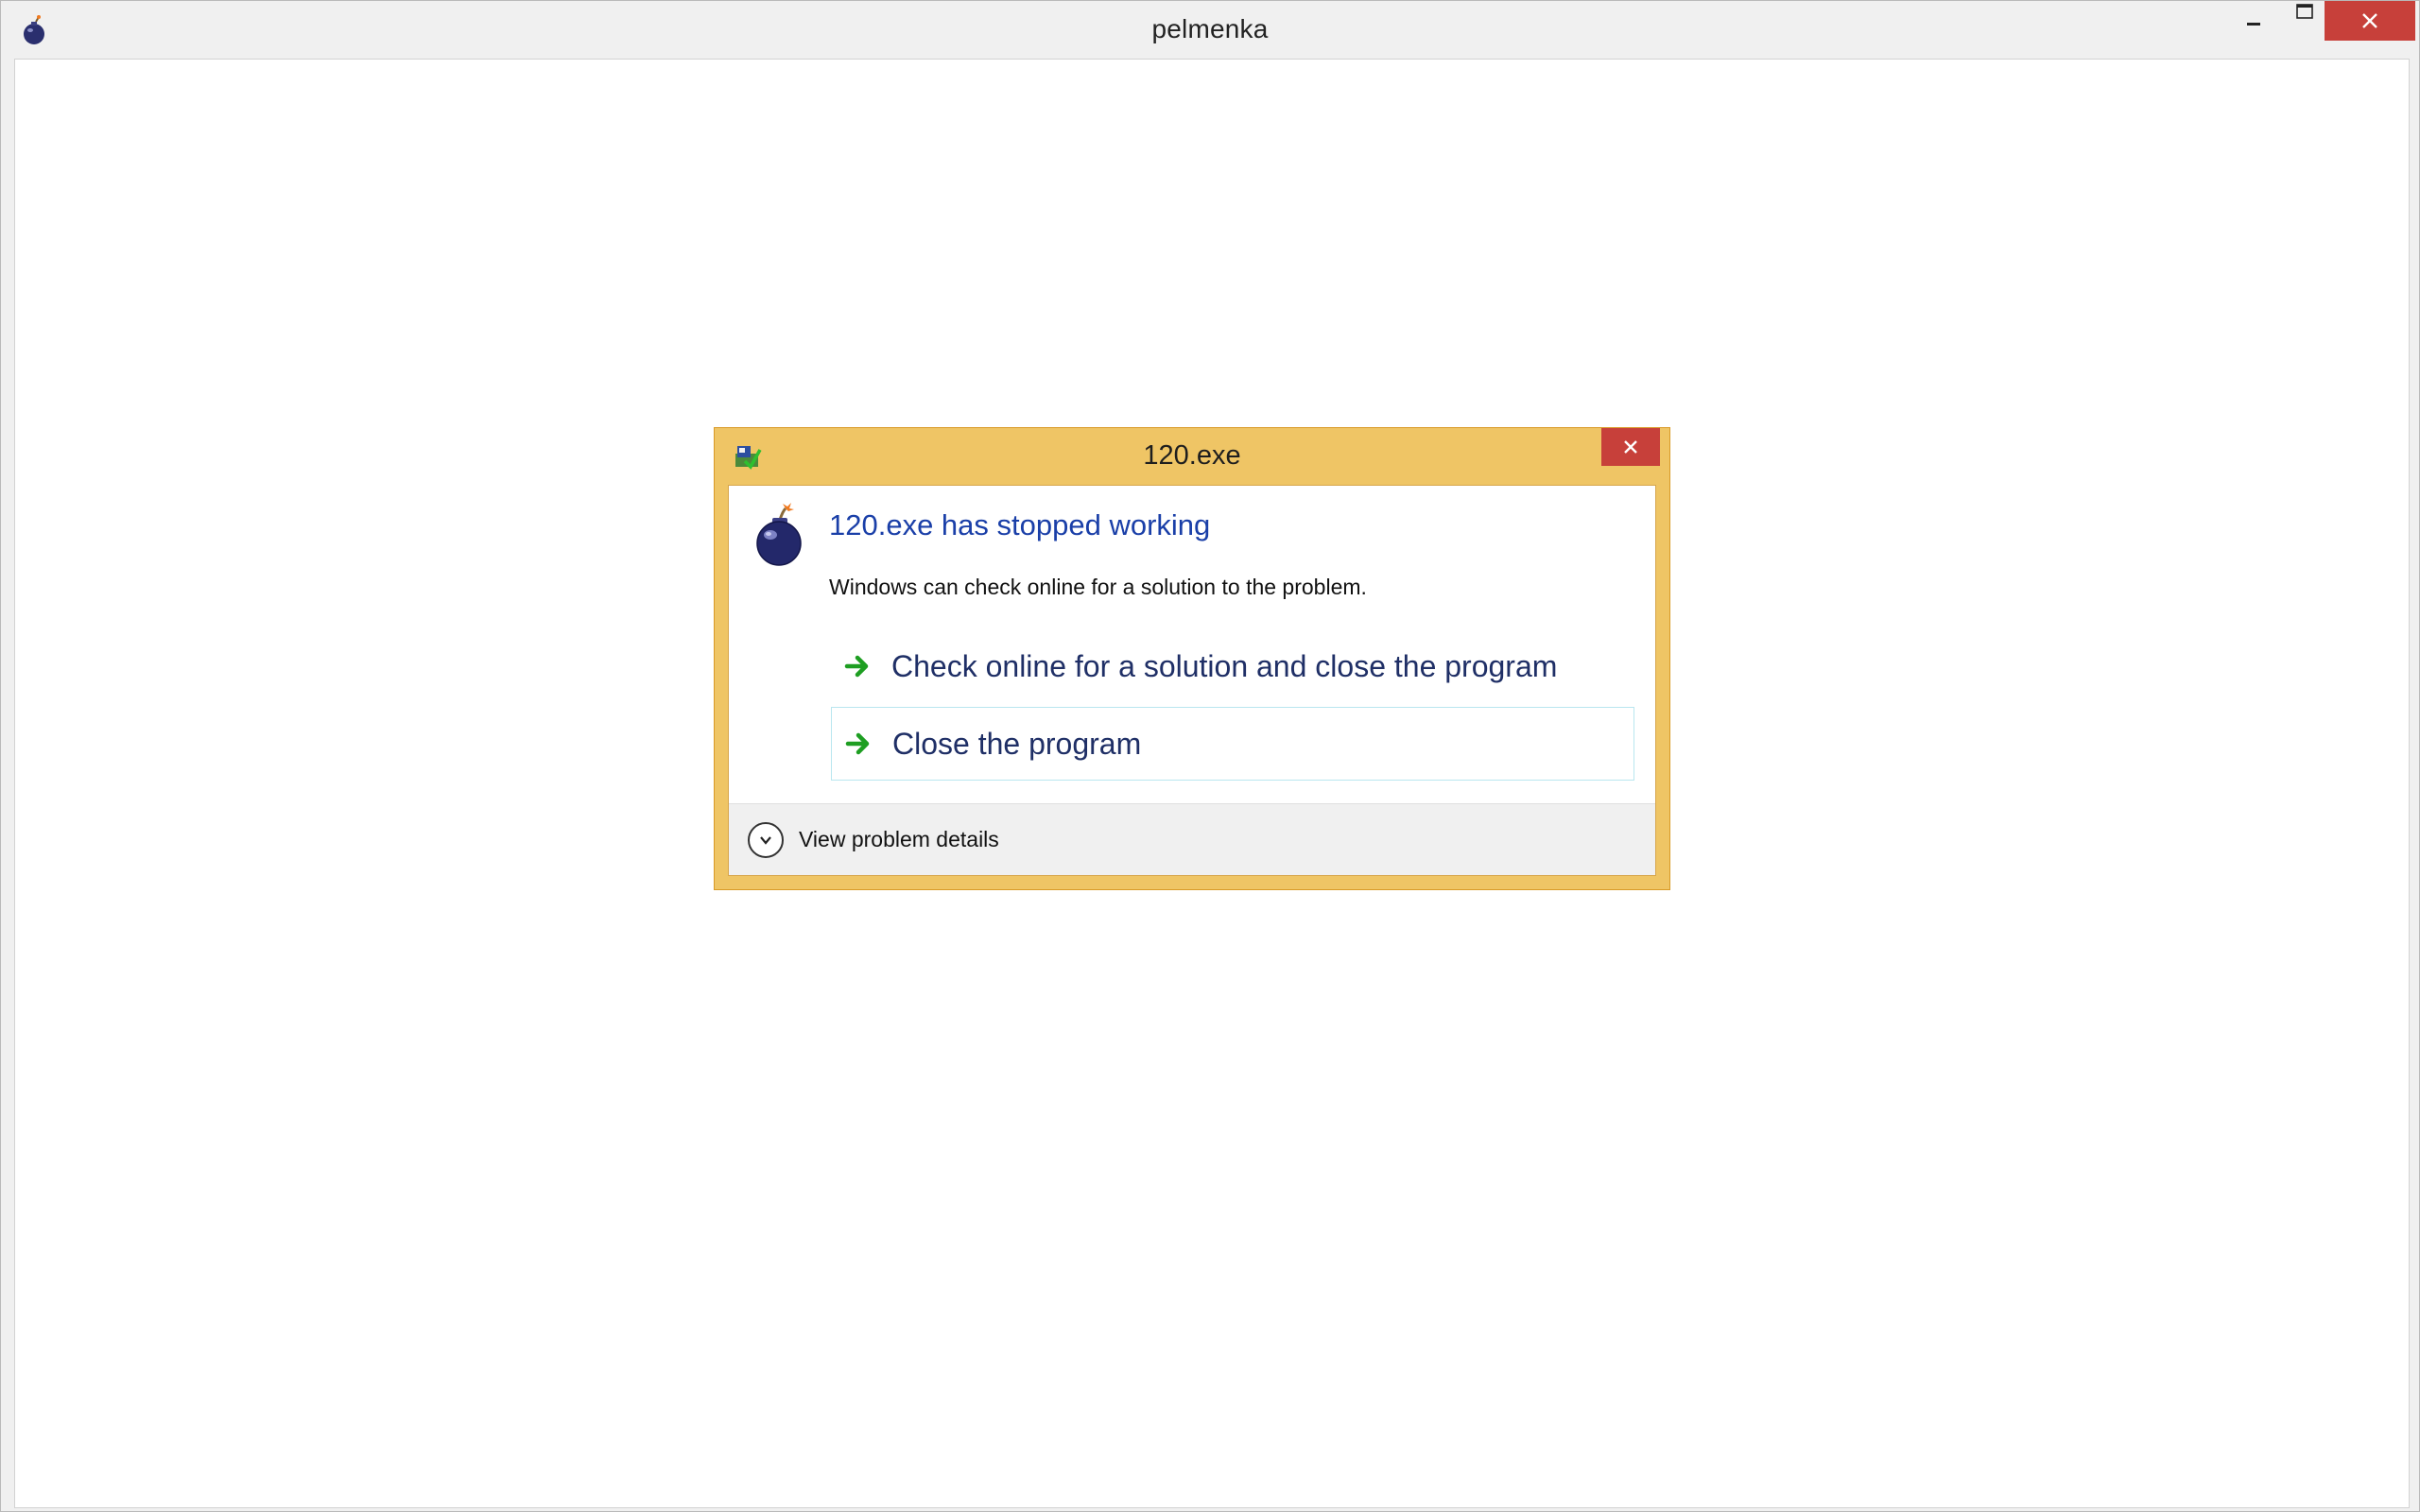 The height and width of the screenshot is (1512, 2420). I want to click on close-button, so click(2370, 21).